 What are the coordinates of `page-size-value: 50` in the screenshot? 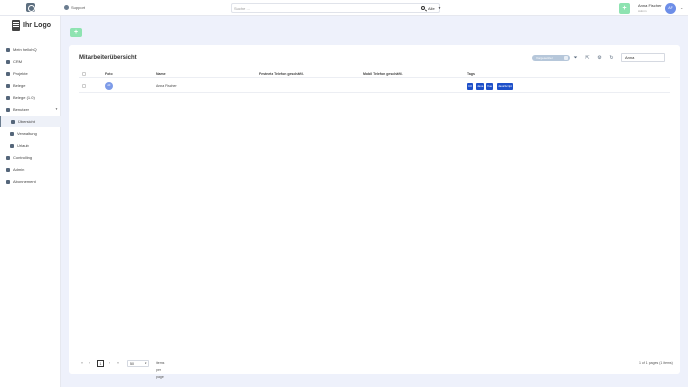 It's located at (132, 364).